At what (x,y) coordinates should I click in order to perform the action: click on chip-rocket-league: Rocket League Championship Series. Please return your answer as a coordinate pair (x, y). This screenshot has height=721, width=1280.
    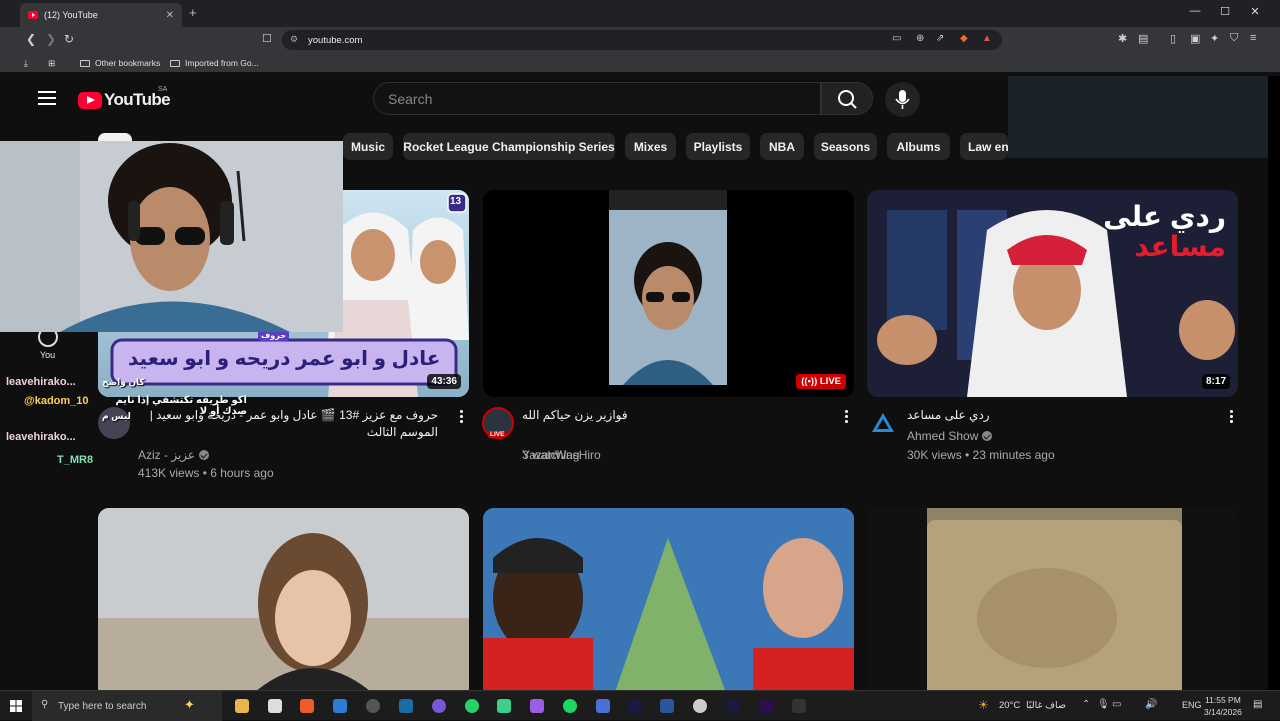
    Looking at the image, I should click on (509, 146).